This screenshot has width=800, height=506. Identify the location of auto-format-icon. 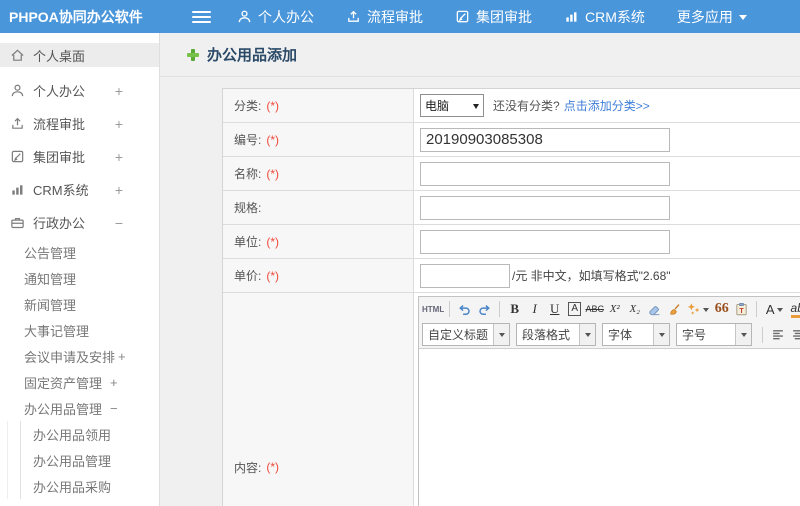
(698, 309).